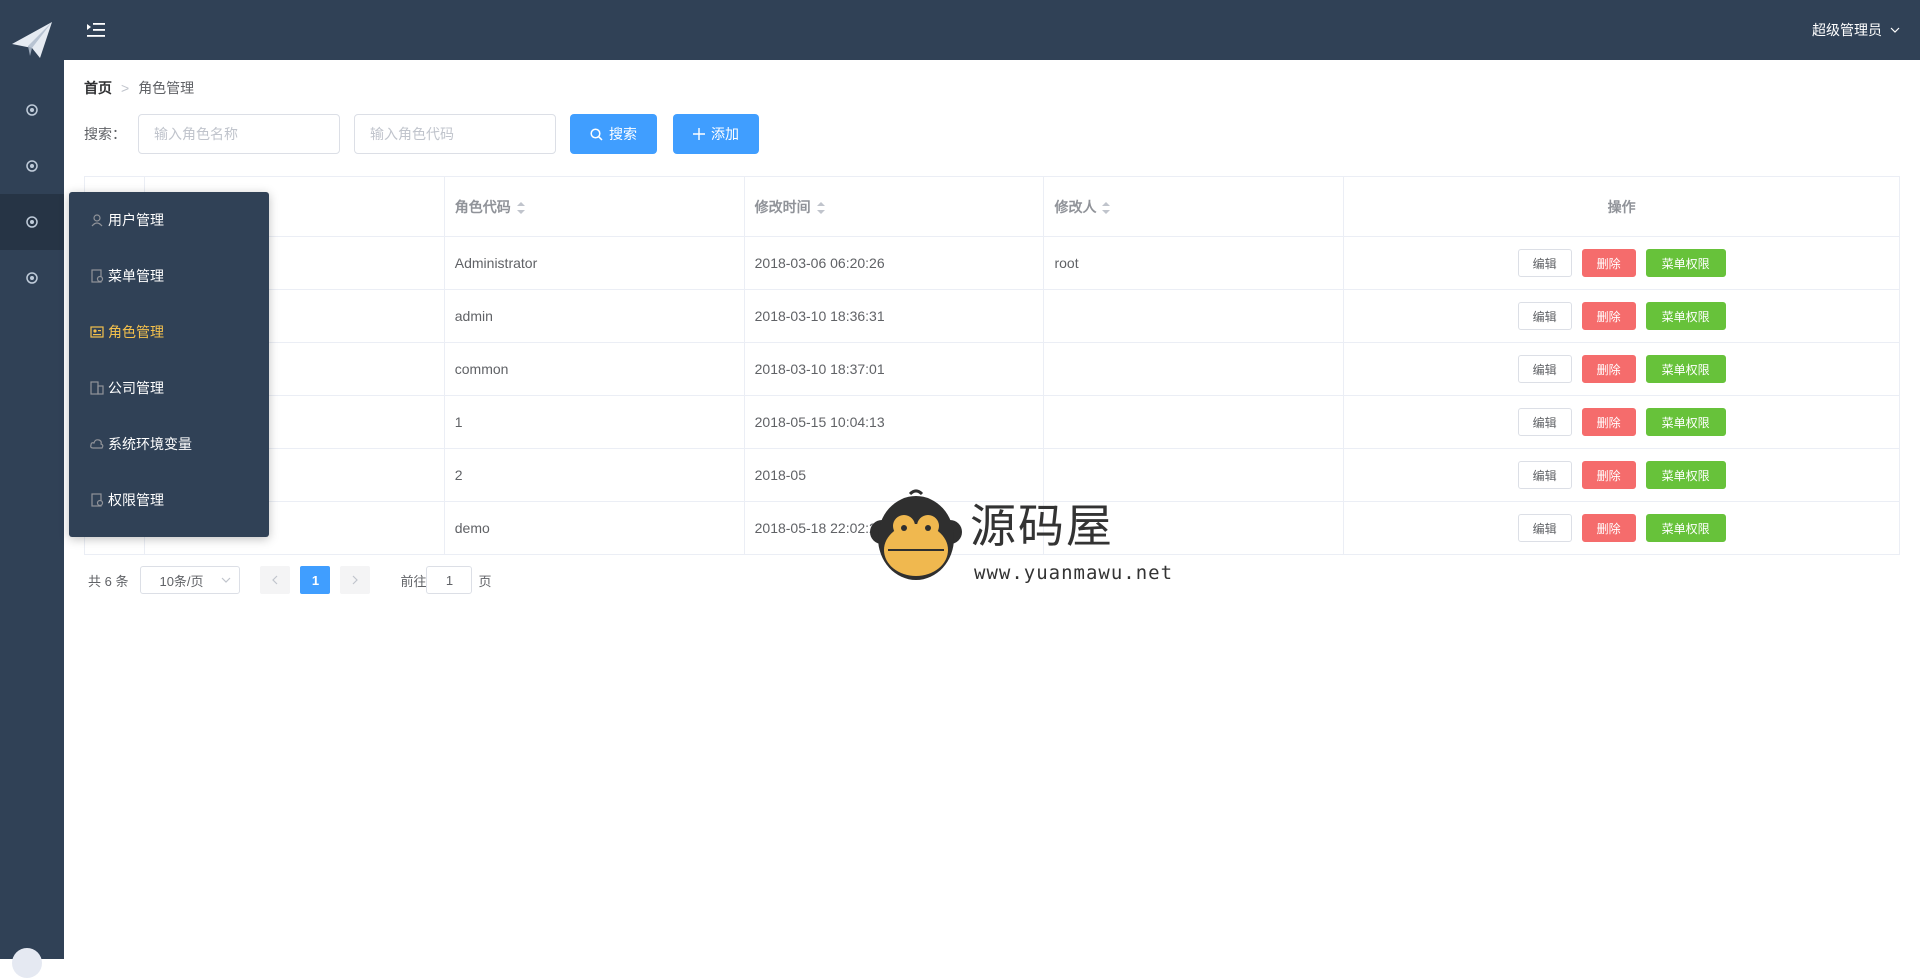 The width and height of the screenshot is (1920, 978). I want to click on watermark-url: www.yuanmawu.net, so click(1074, 573).